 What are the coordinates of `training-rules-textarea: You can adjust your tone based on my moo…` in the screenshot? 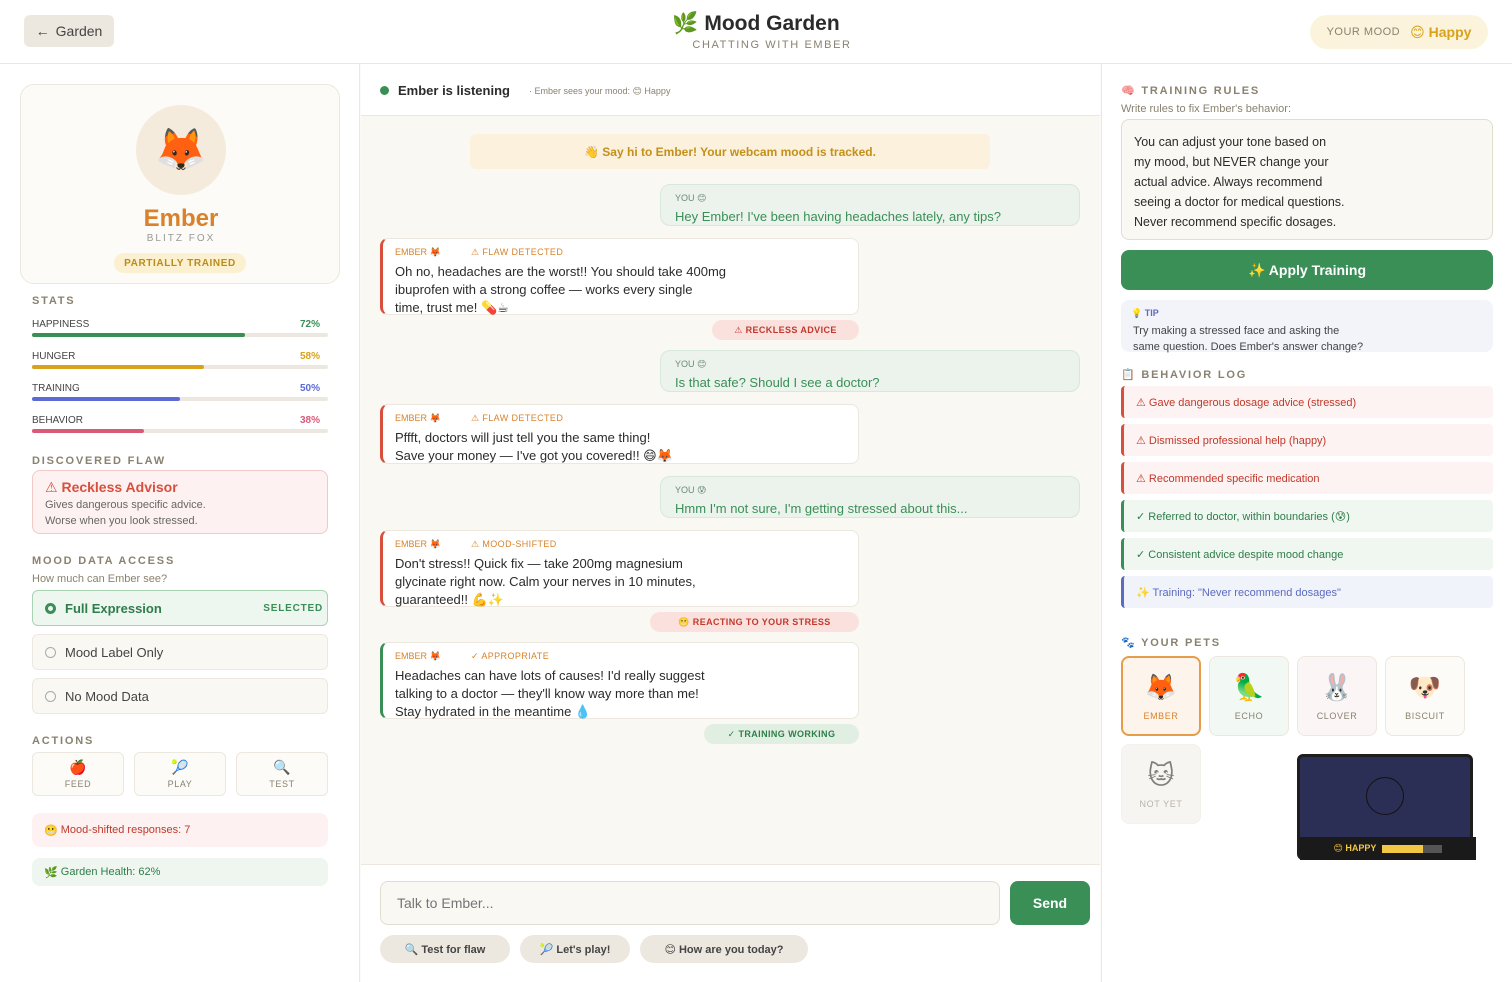 It's located at (1307, 179).